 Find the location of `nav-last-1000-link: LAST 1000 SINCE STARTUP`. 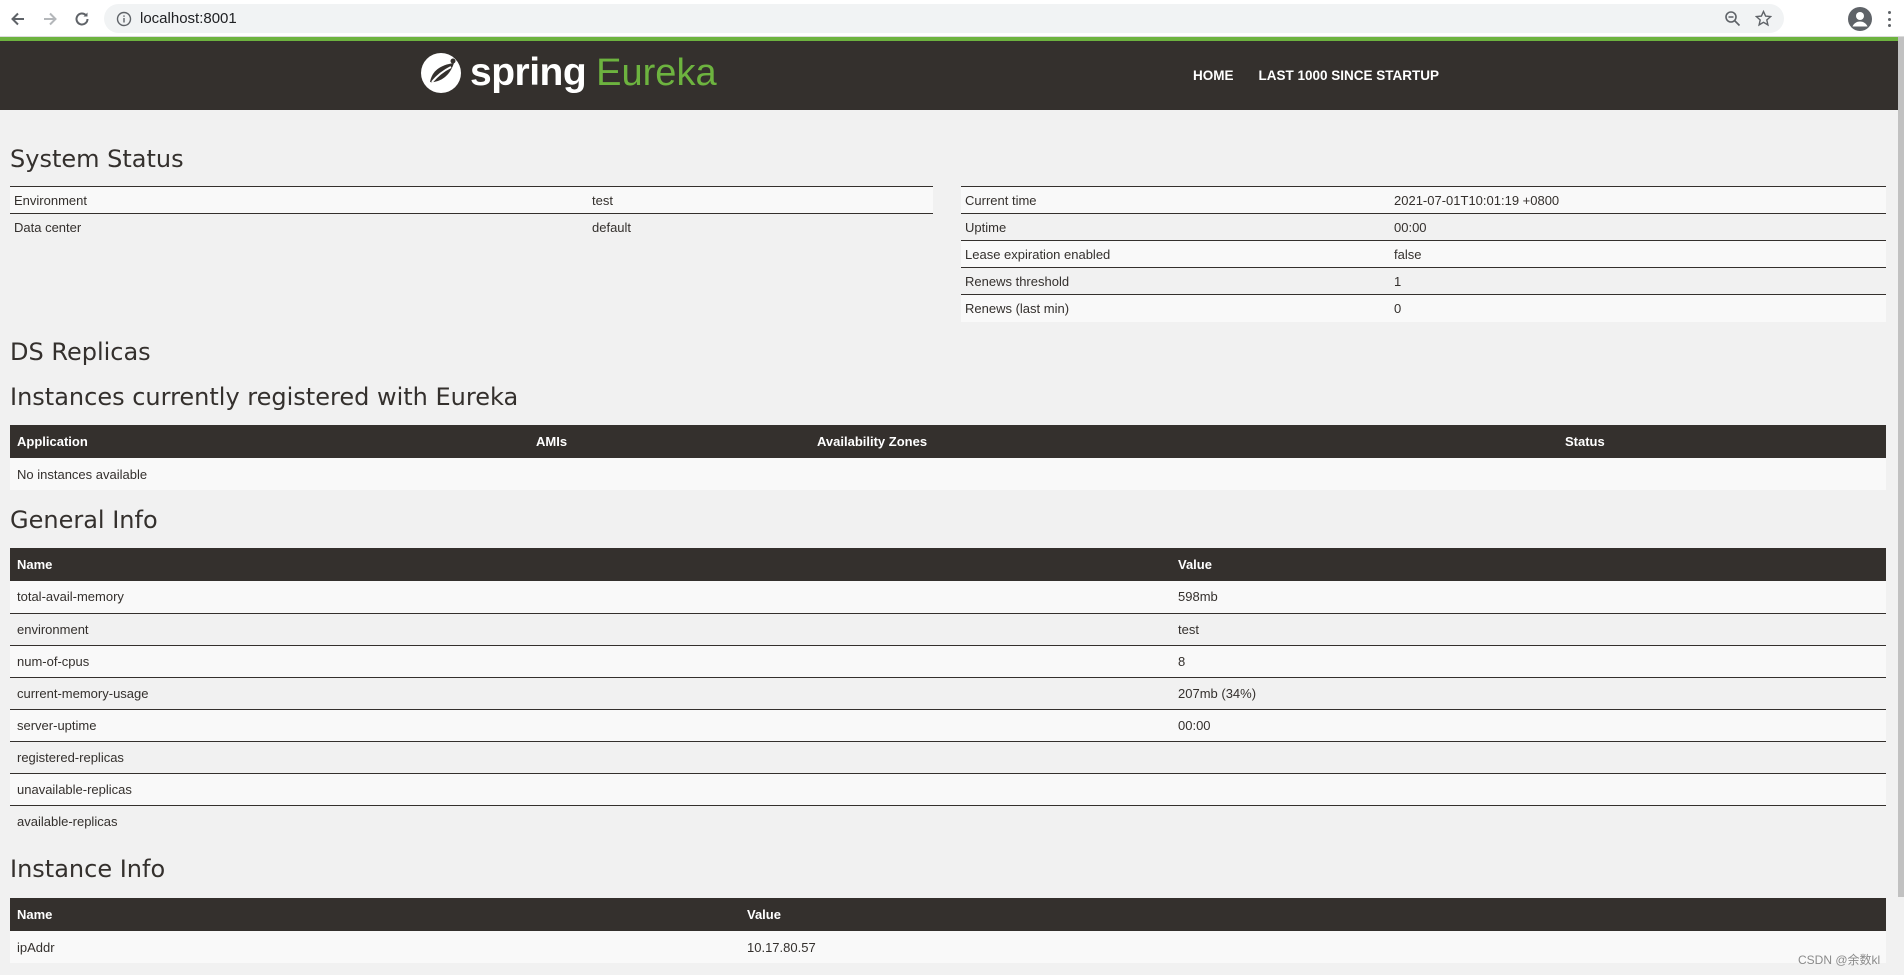

nav-last-1000-link: LAST 1000 SINCE STARTUP is located at coordinates (1349, 75).